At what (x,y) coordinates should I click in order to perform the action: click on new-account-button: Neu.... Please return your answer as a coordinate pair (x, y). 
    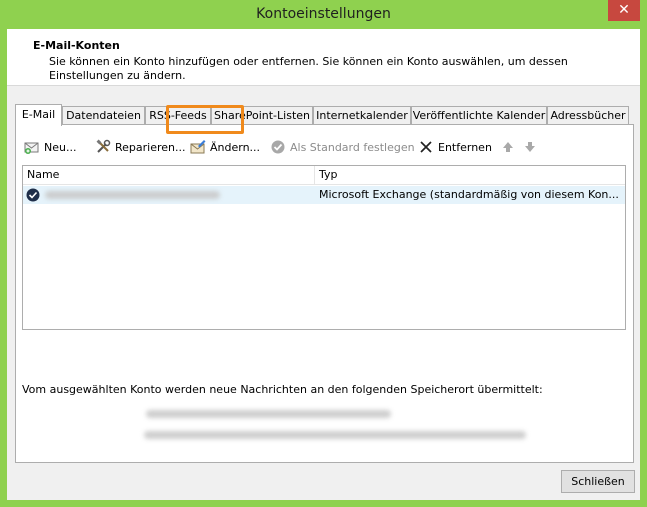
    Looking at the image, I should click on (50, 147).